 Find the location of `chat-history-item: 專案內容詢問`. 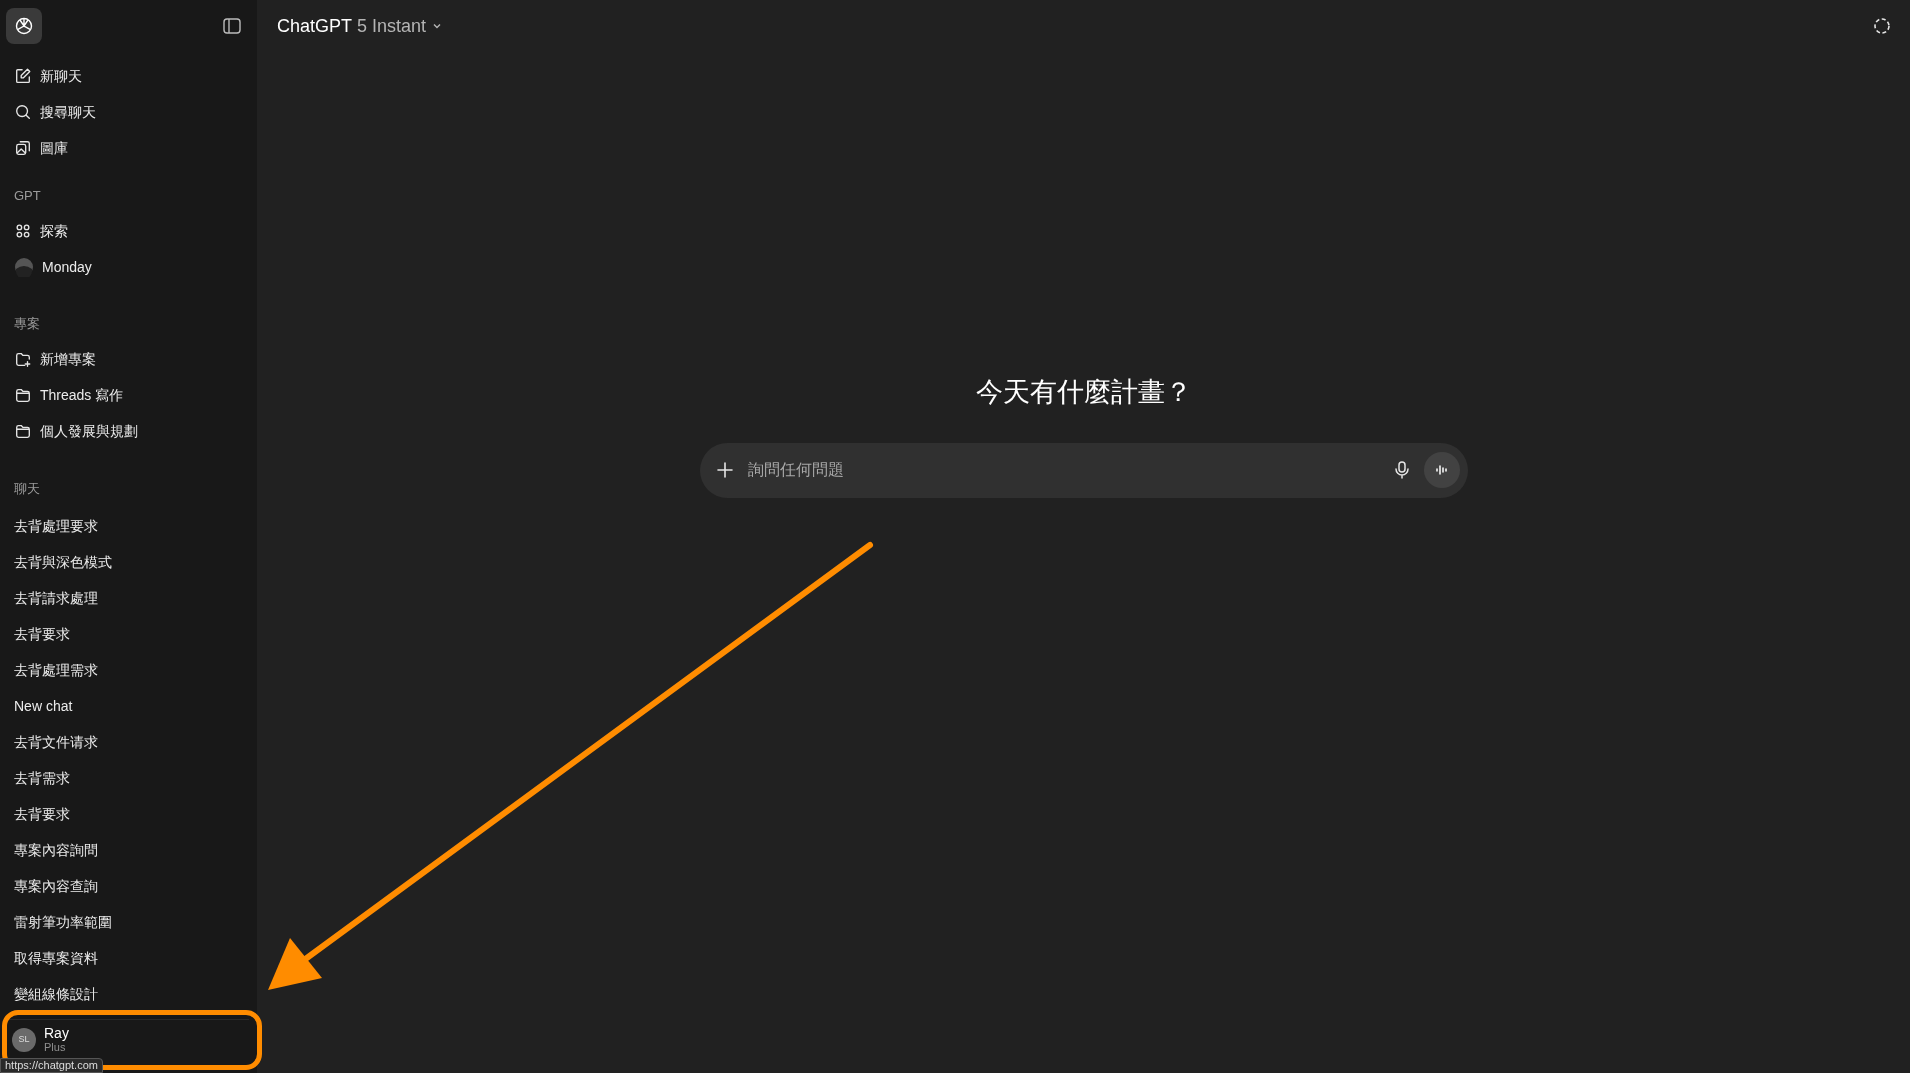

chat-history-item: 專案內容詢問 is located at coordinates (128, 850).